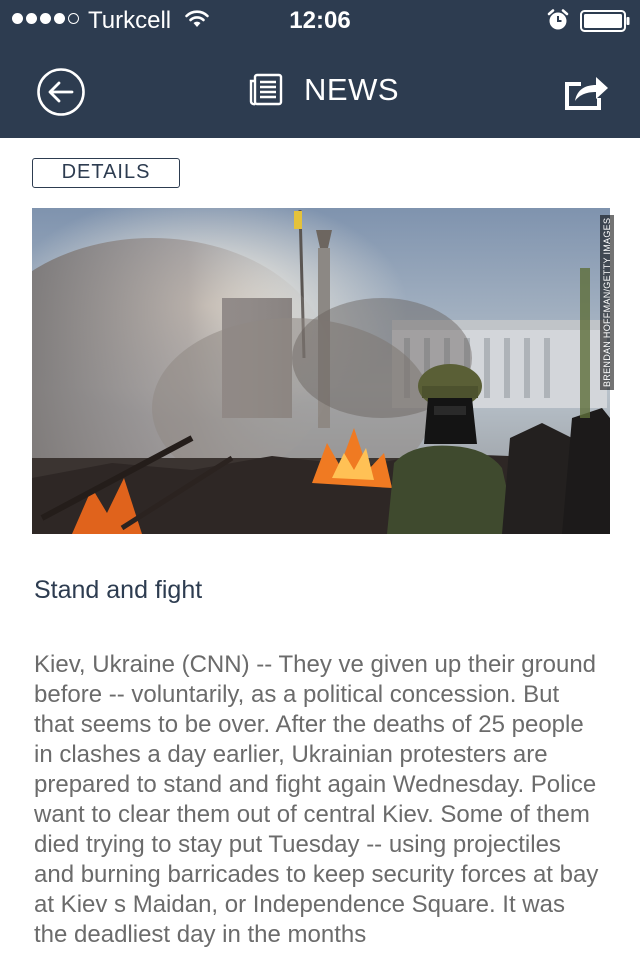 Image resolution: width=640 pixels, height=960 pixels. I want to click on details-button: DETAILS, so click(106, 173).